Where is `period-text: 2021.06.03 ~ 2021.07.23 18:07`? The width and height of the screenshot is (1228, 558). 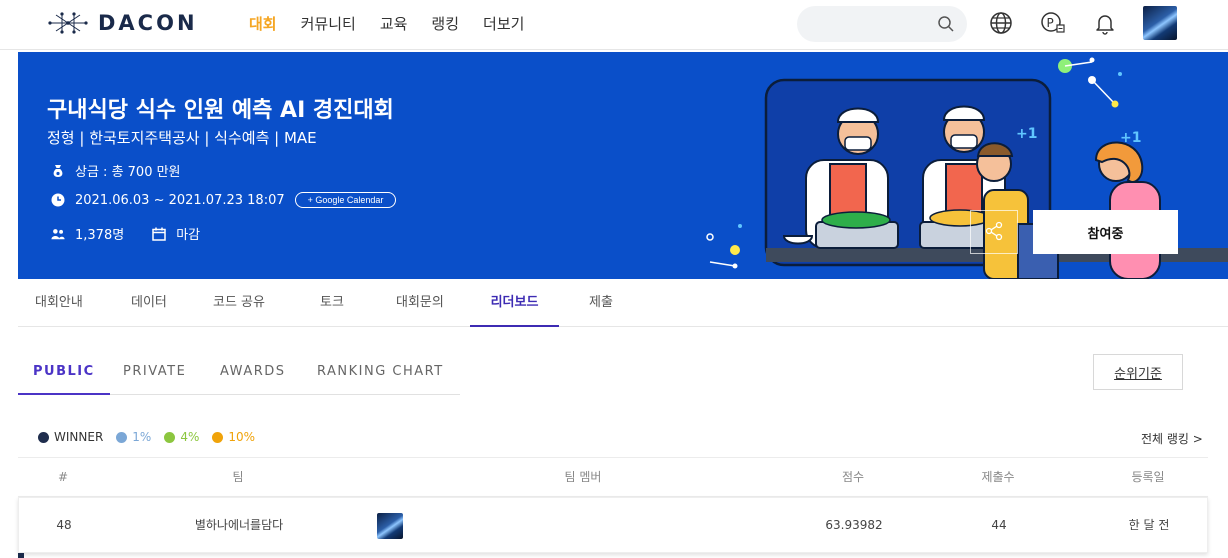
period-text: 2021.06.03 ~ 2021.07.23 18:07 is located at coordinates (180, 200).